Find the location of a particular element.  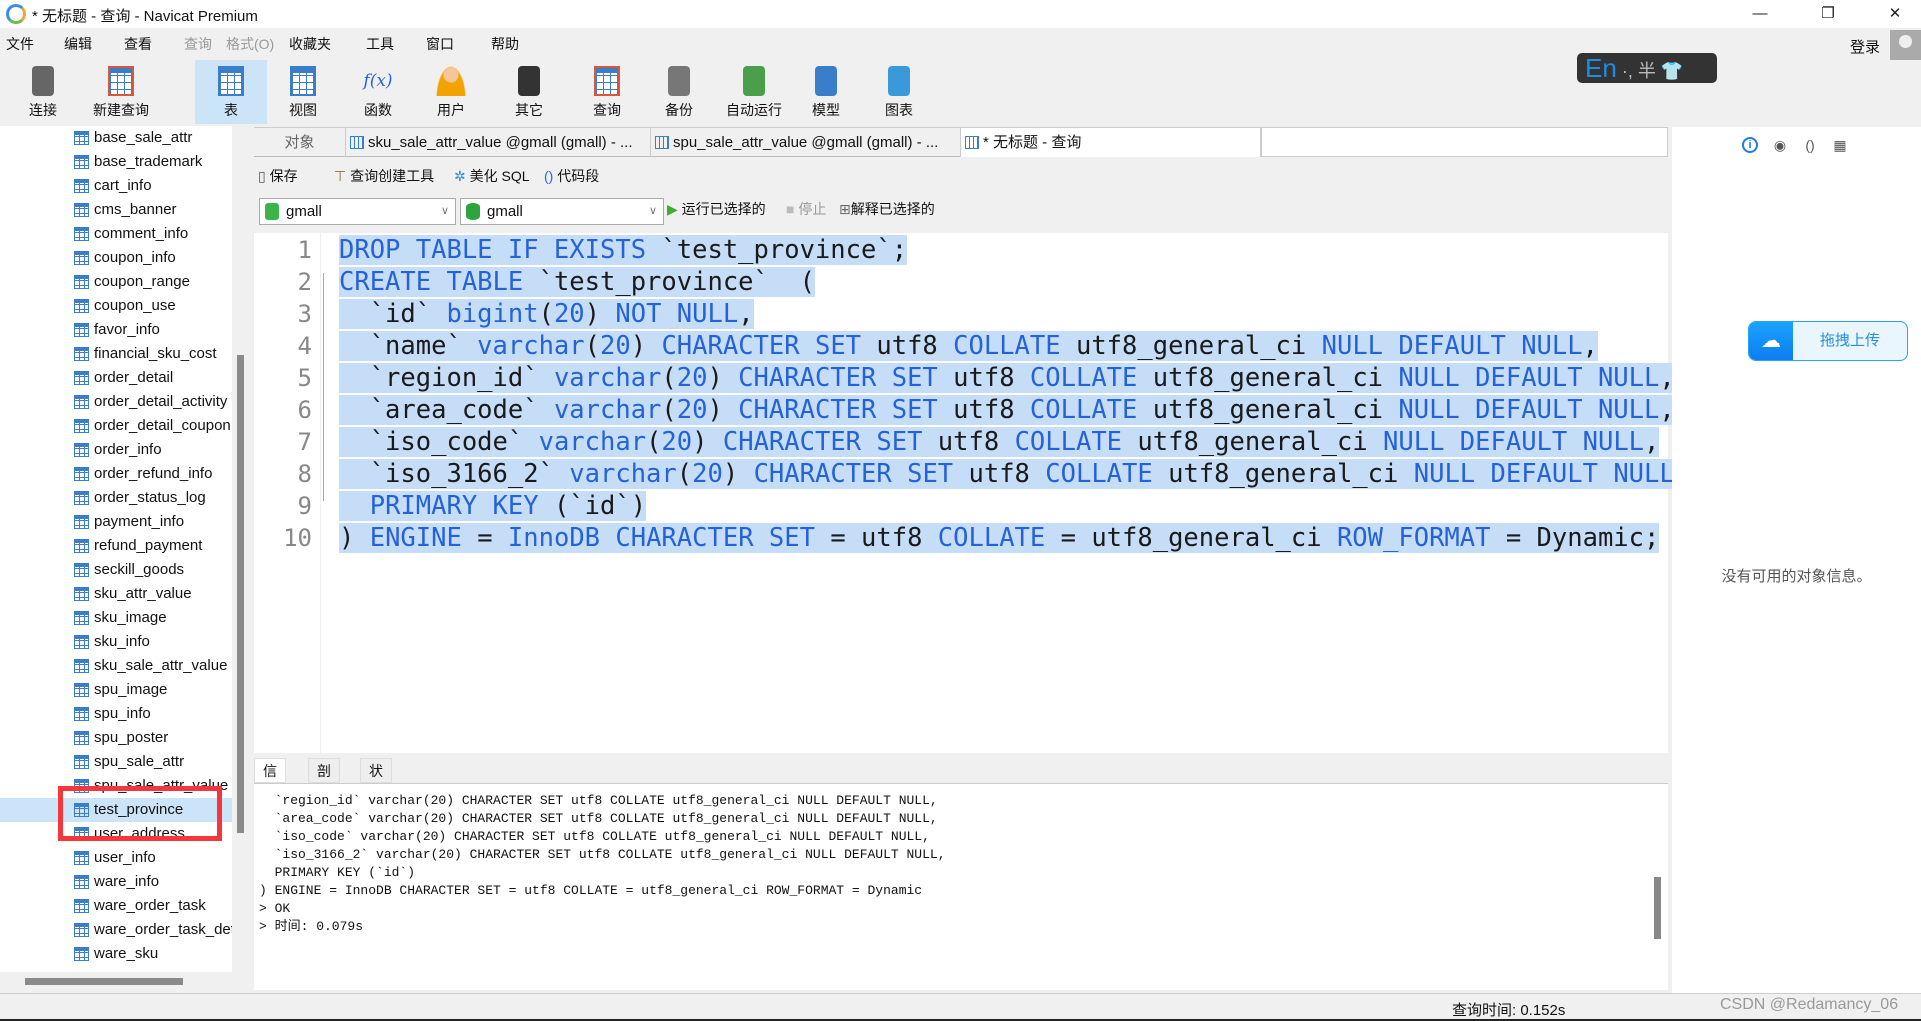

tree-item-cms_banner: cms_banner is located at coordinates (116, 210).